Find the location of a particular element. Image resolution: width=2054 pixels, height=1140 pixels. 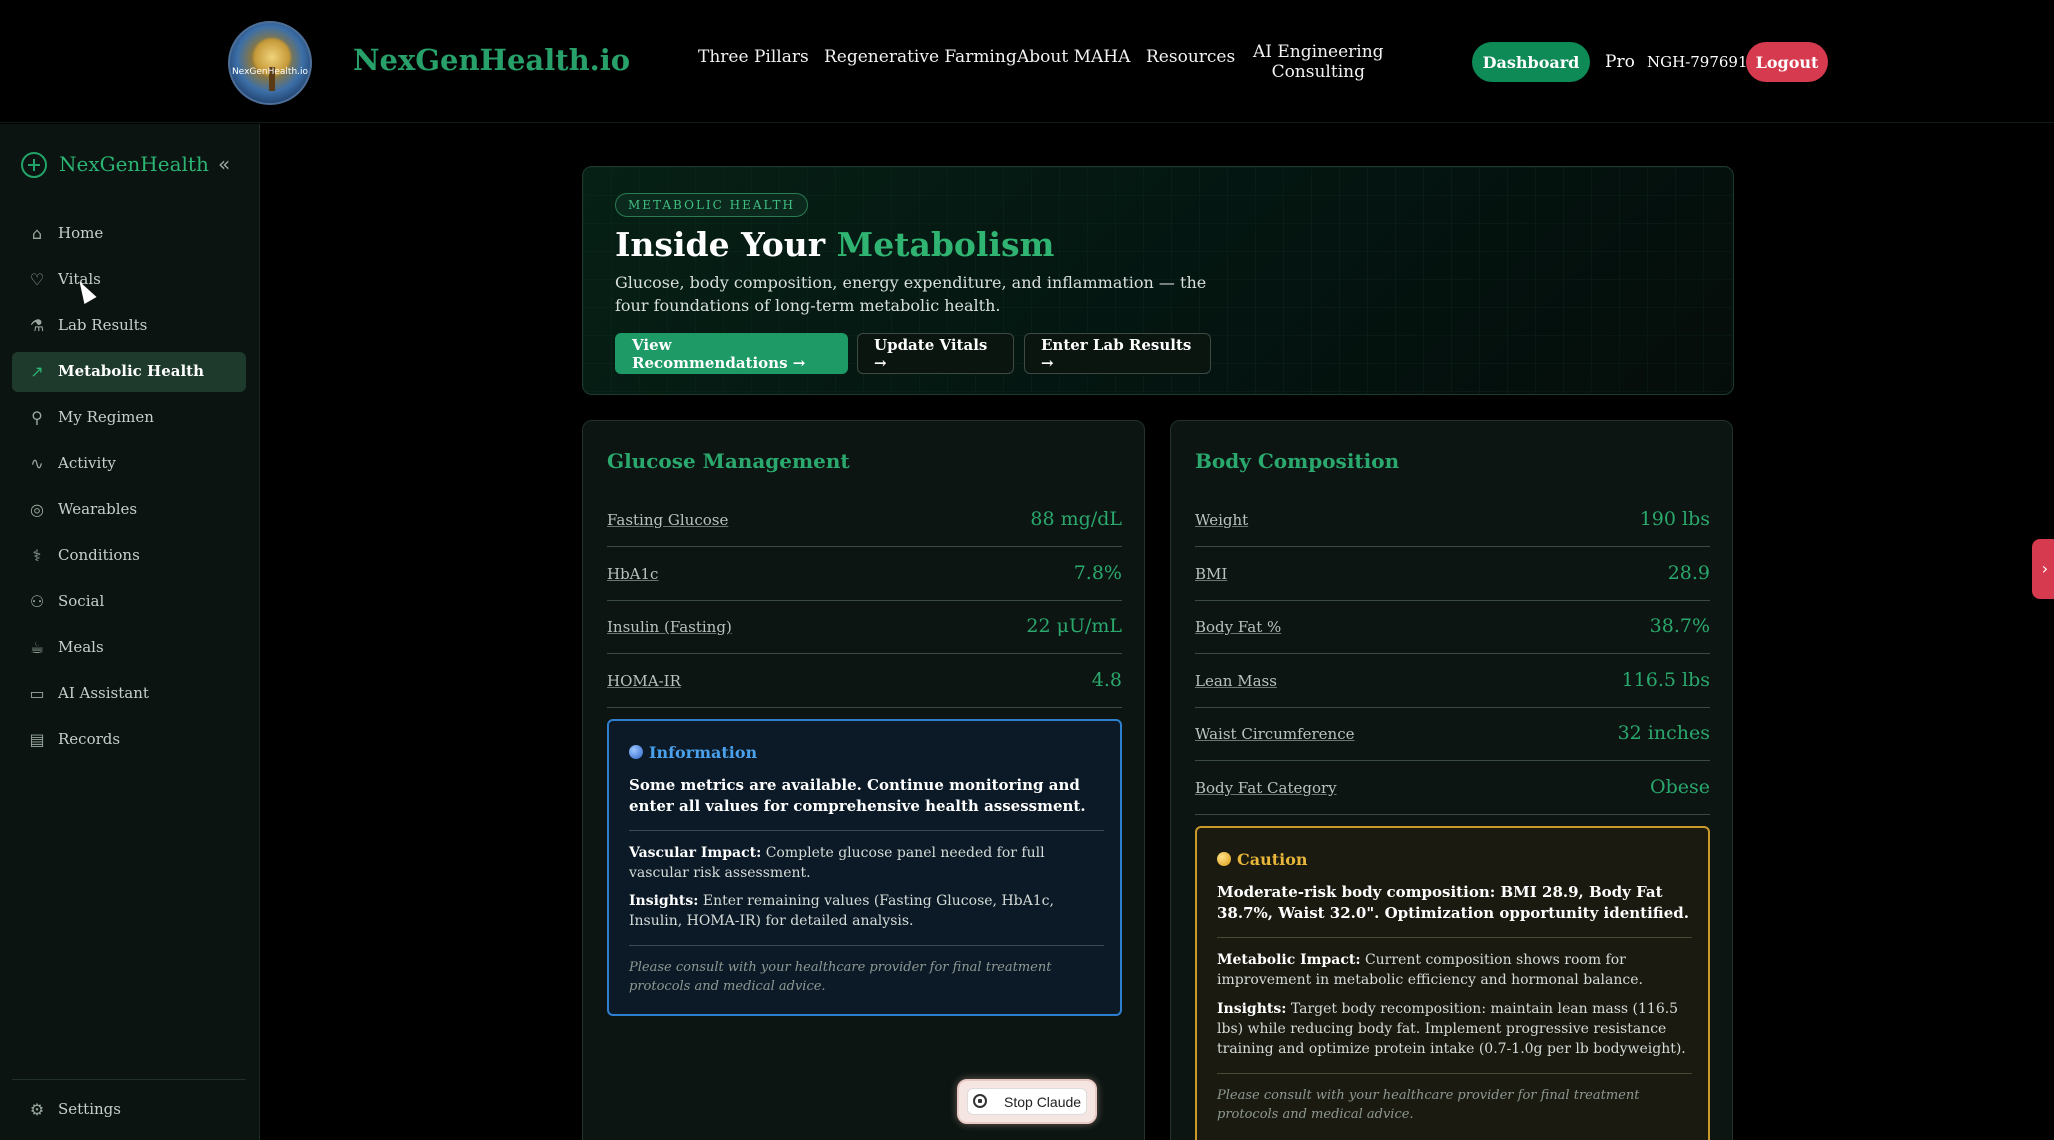

sidebar-item-records: ▤ Records is located at coordinates (129, 740).